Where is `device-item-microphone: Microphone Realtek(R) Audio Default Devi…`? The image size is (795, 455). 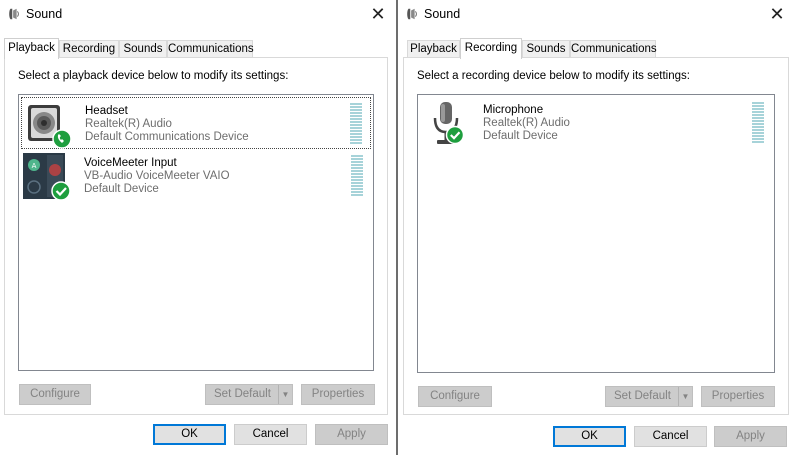
device-item-microphone: Microphone Realtek(R) Audio Default Devi… is located at coordinates (596, 123).